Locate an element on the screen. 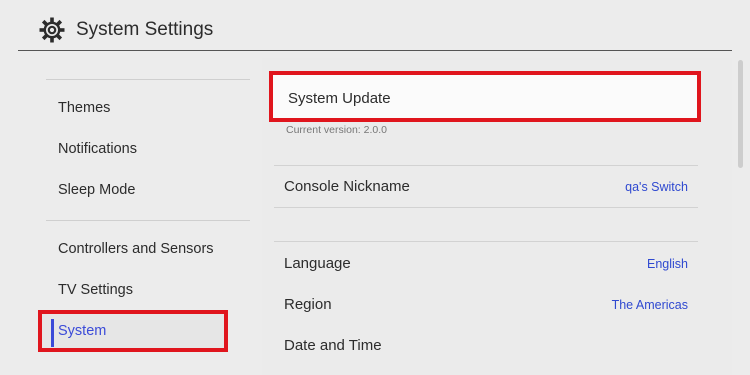 This screenshot has width=750, height=375. sidebar-item-label: Themes is located at coordinates (84, 108).